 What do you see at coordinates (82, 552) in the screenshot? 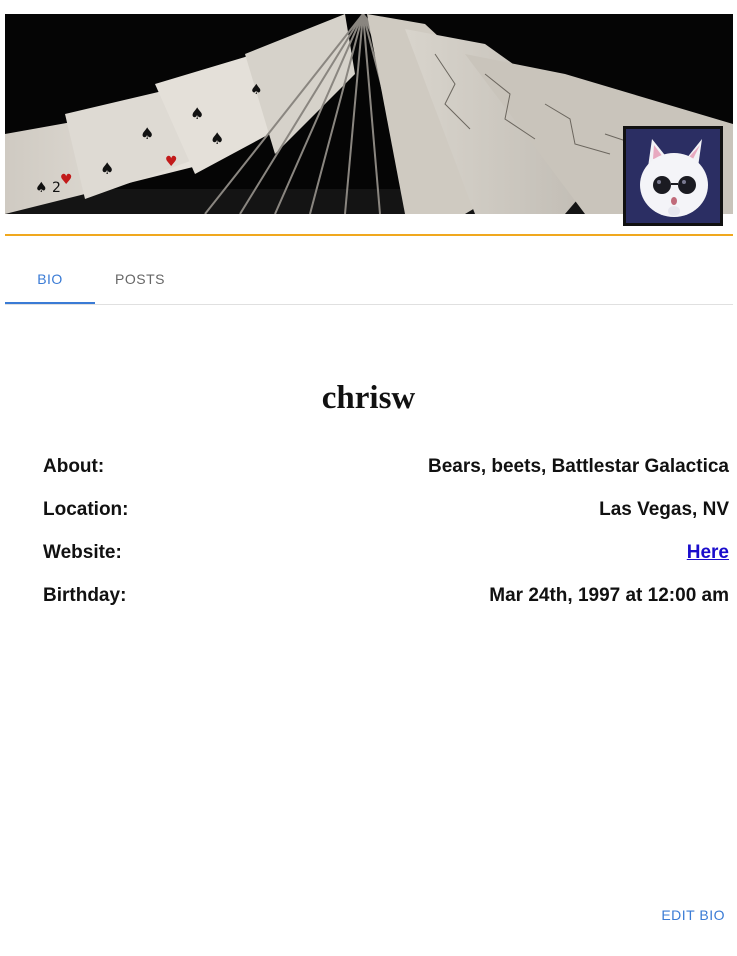
I see `website-label: Website:` at bounding box center [82, 552].